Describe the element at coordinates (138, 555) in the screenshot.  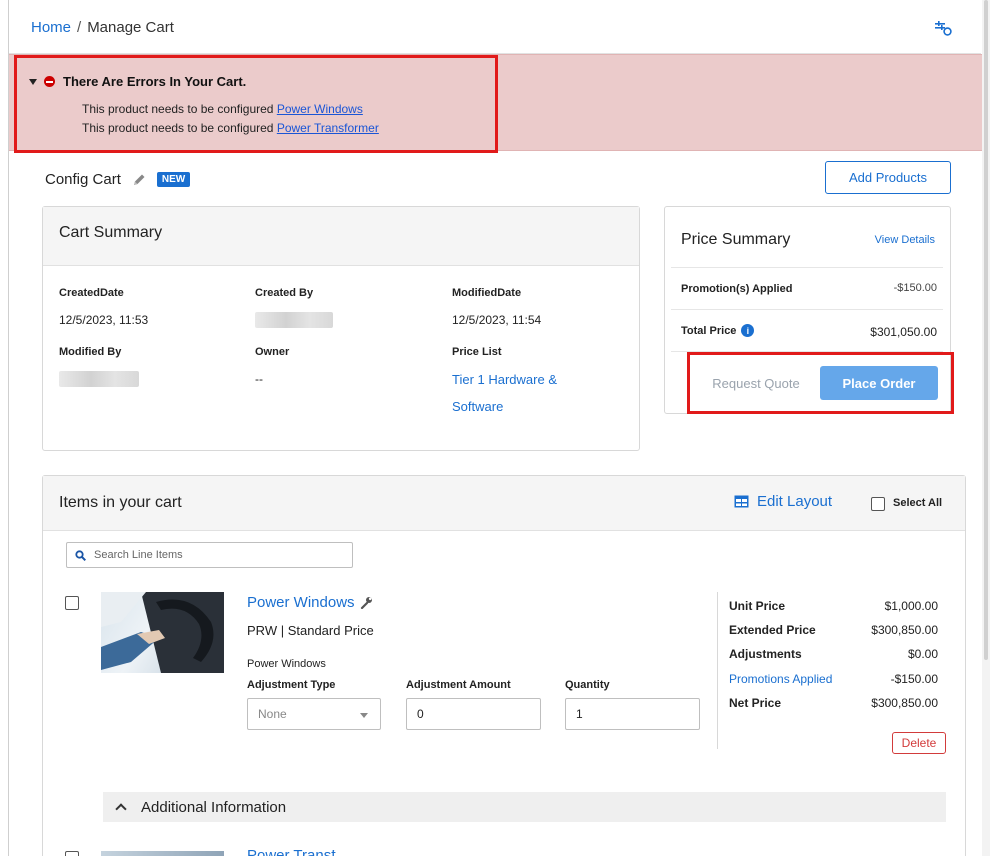
I see `search-placeholder: Search Line Items` at that location.